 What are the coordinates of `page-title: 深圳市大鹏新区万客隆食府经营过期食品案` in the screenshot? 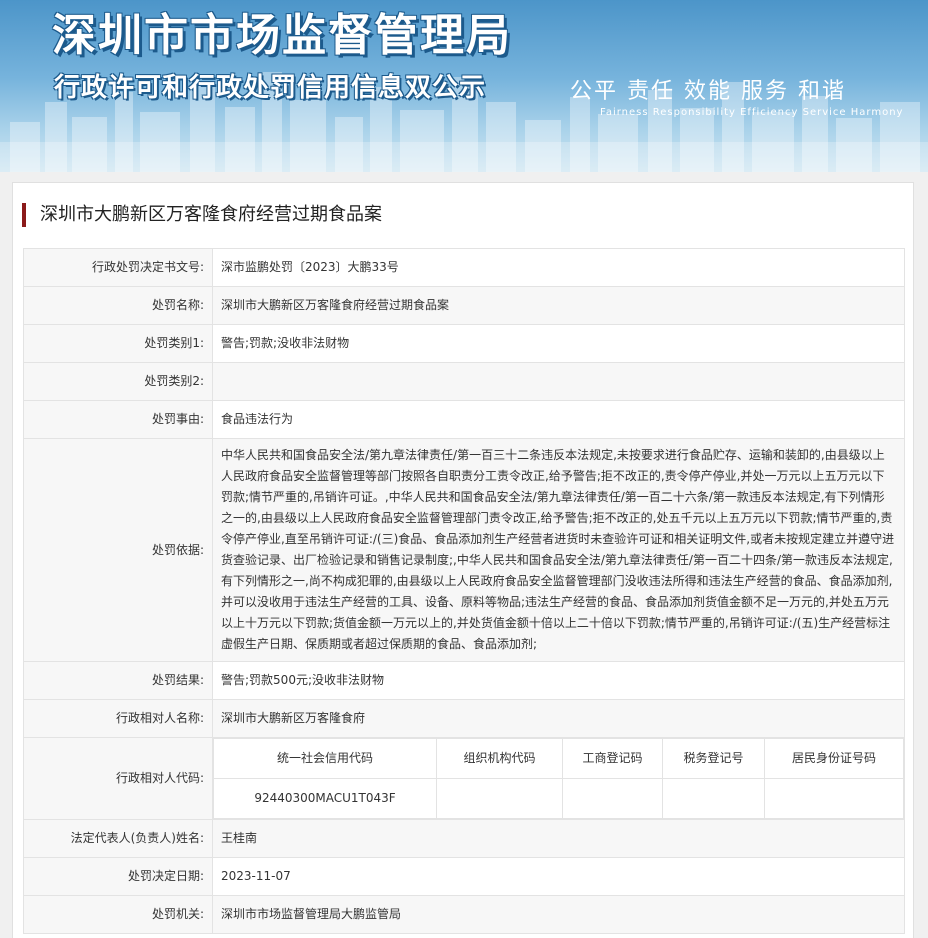 It's located at (202, 215).